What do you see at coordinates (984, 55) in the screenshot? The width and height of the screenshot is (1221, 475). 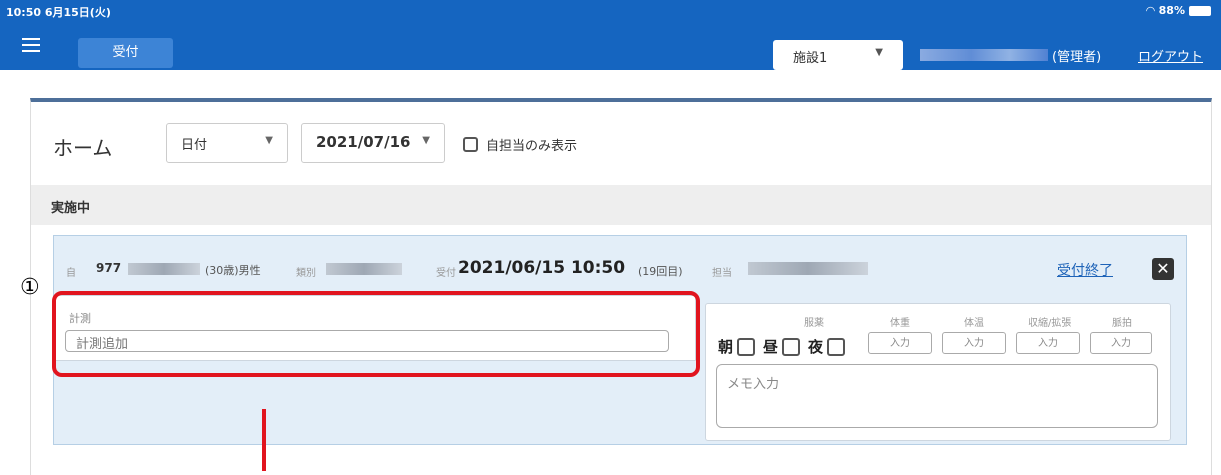 I see `user-name-redacted` at bounding box center [984, 55].